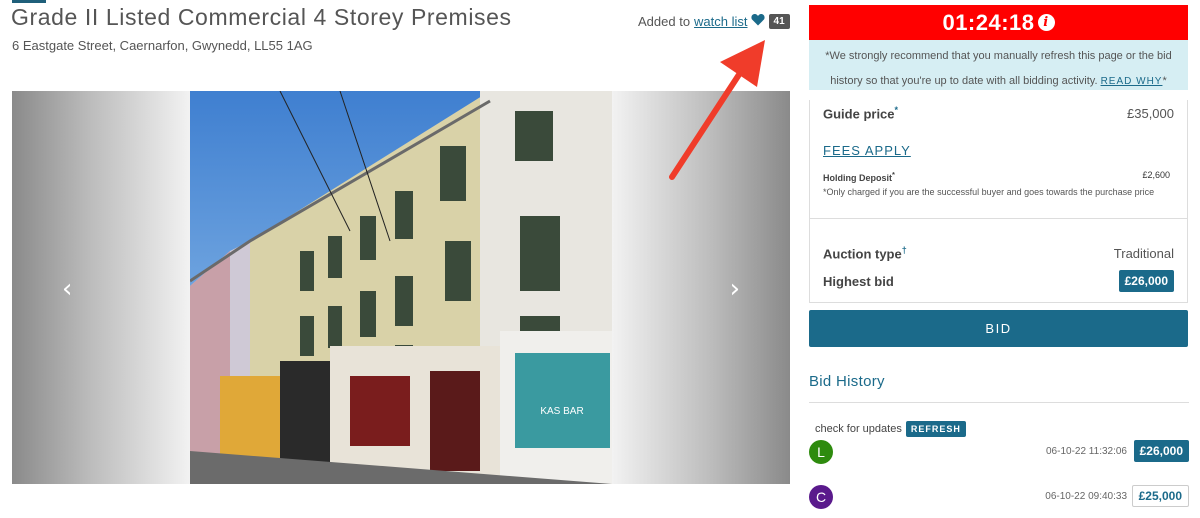 This screenshot has width=1200, height=518. I want to click on divider, so click(998, 218).